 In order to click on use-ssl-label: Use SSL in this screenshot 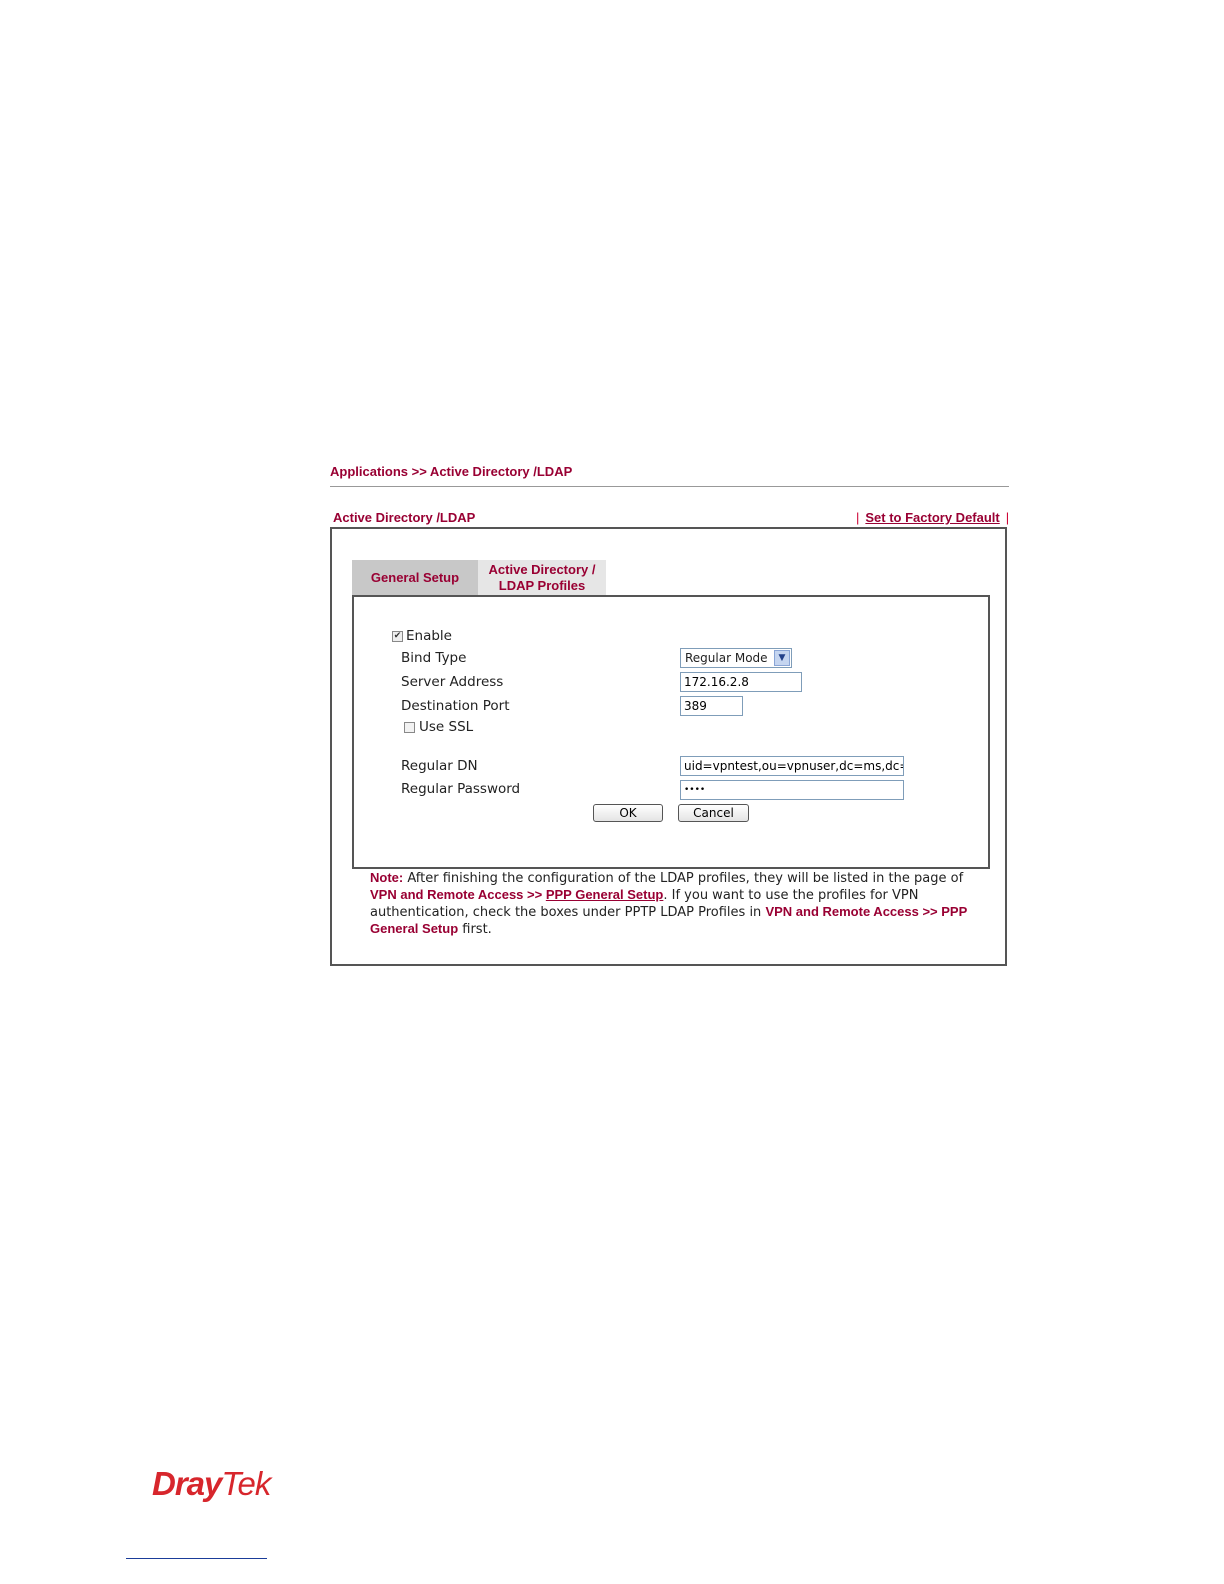, I will do `click(446, 727)`.